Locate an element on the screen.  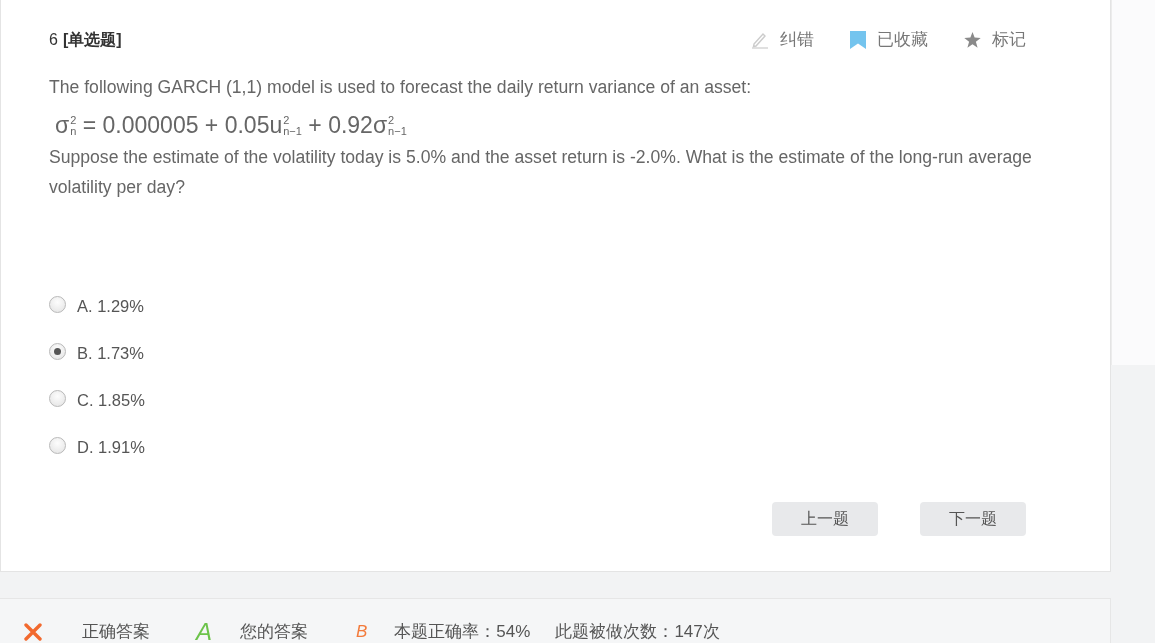
question-text: The following GARCH (1,1) model is used to forecast the daily return variance of an asset: is located at coordinates (401, 87).